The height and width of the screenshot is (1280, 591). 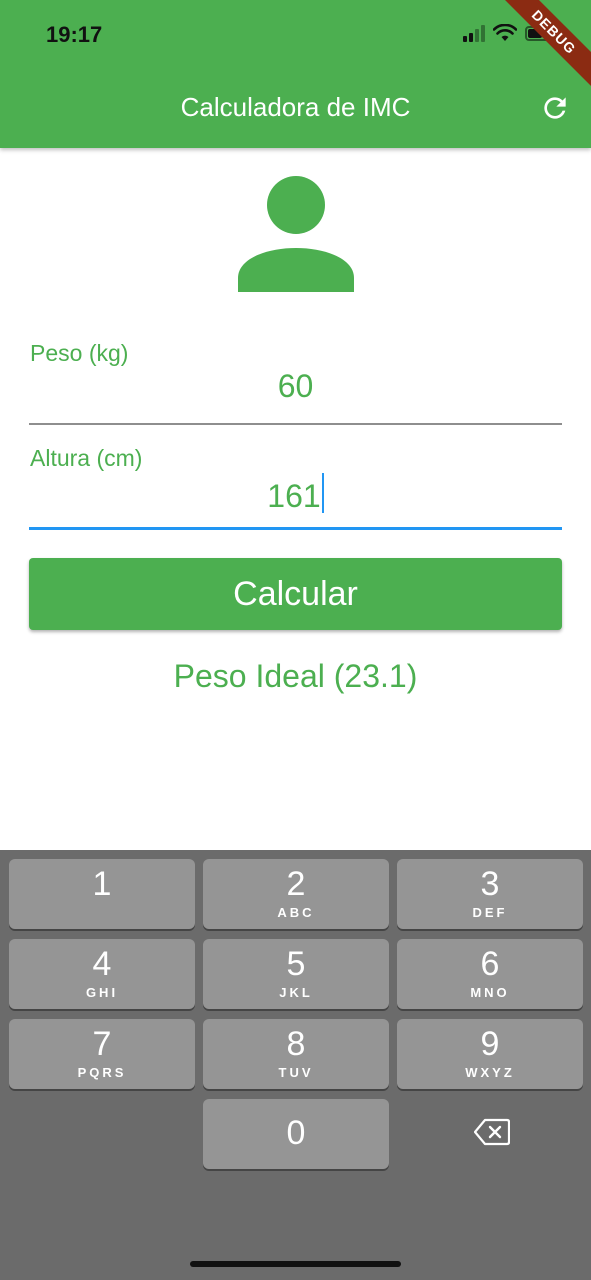 I want to click on key-0: 0, so click(x=296, y=1134).